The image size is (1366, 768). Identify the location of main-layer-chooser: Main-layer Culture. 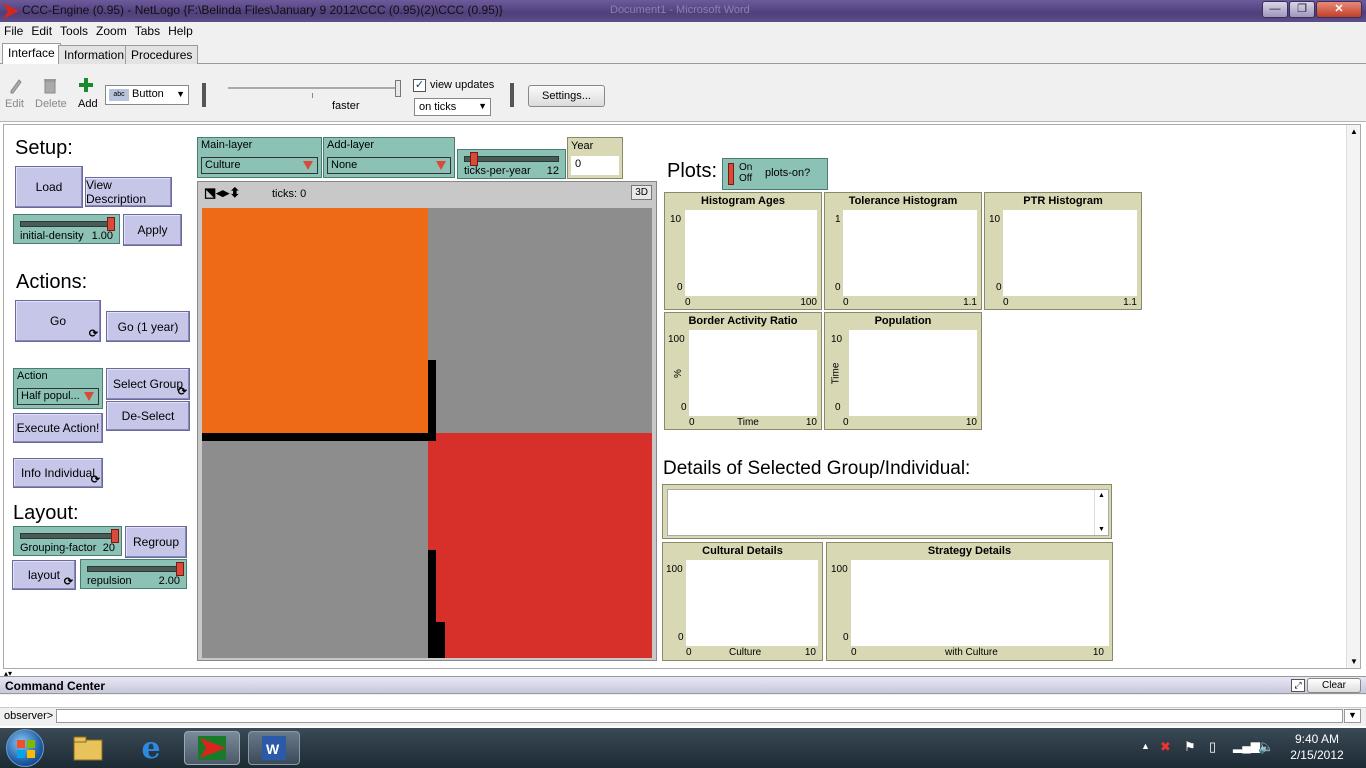
(259, 157).